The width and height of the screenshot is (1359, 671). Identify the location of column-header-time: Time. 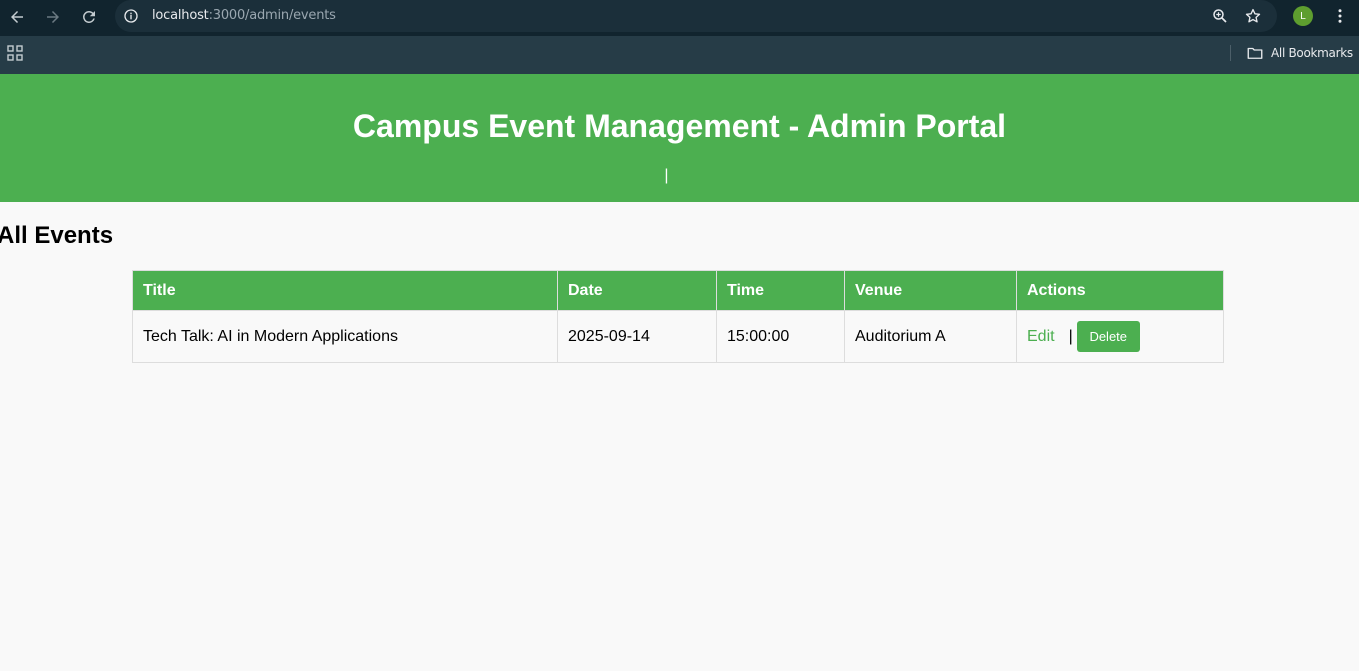
(780, 290).